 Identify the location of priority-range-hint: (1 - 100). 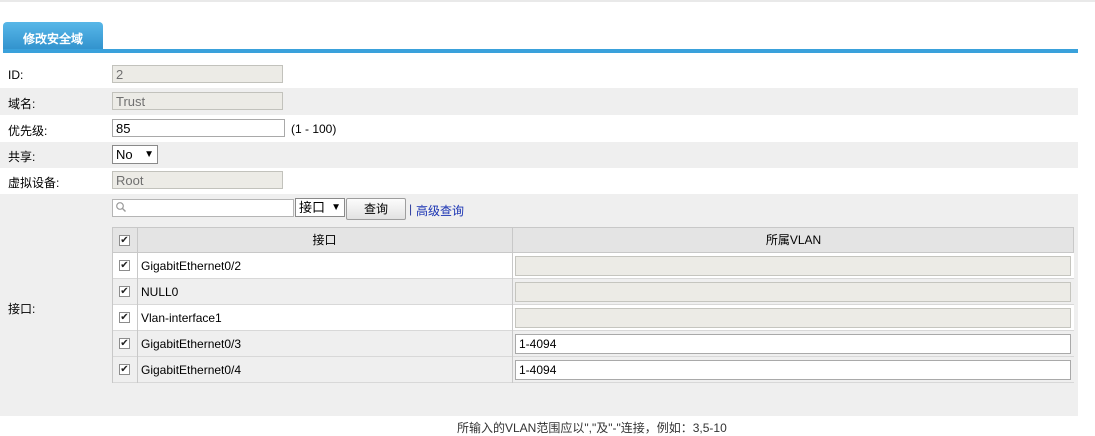
(314, 129).